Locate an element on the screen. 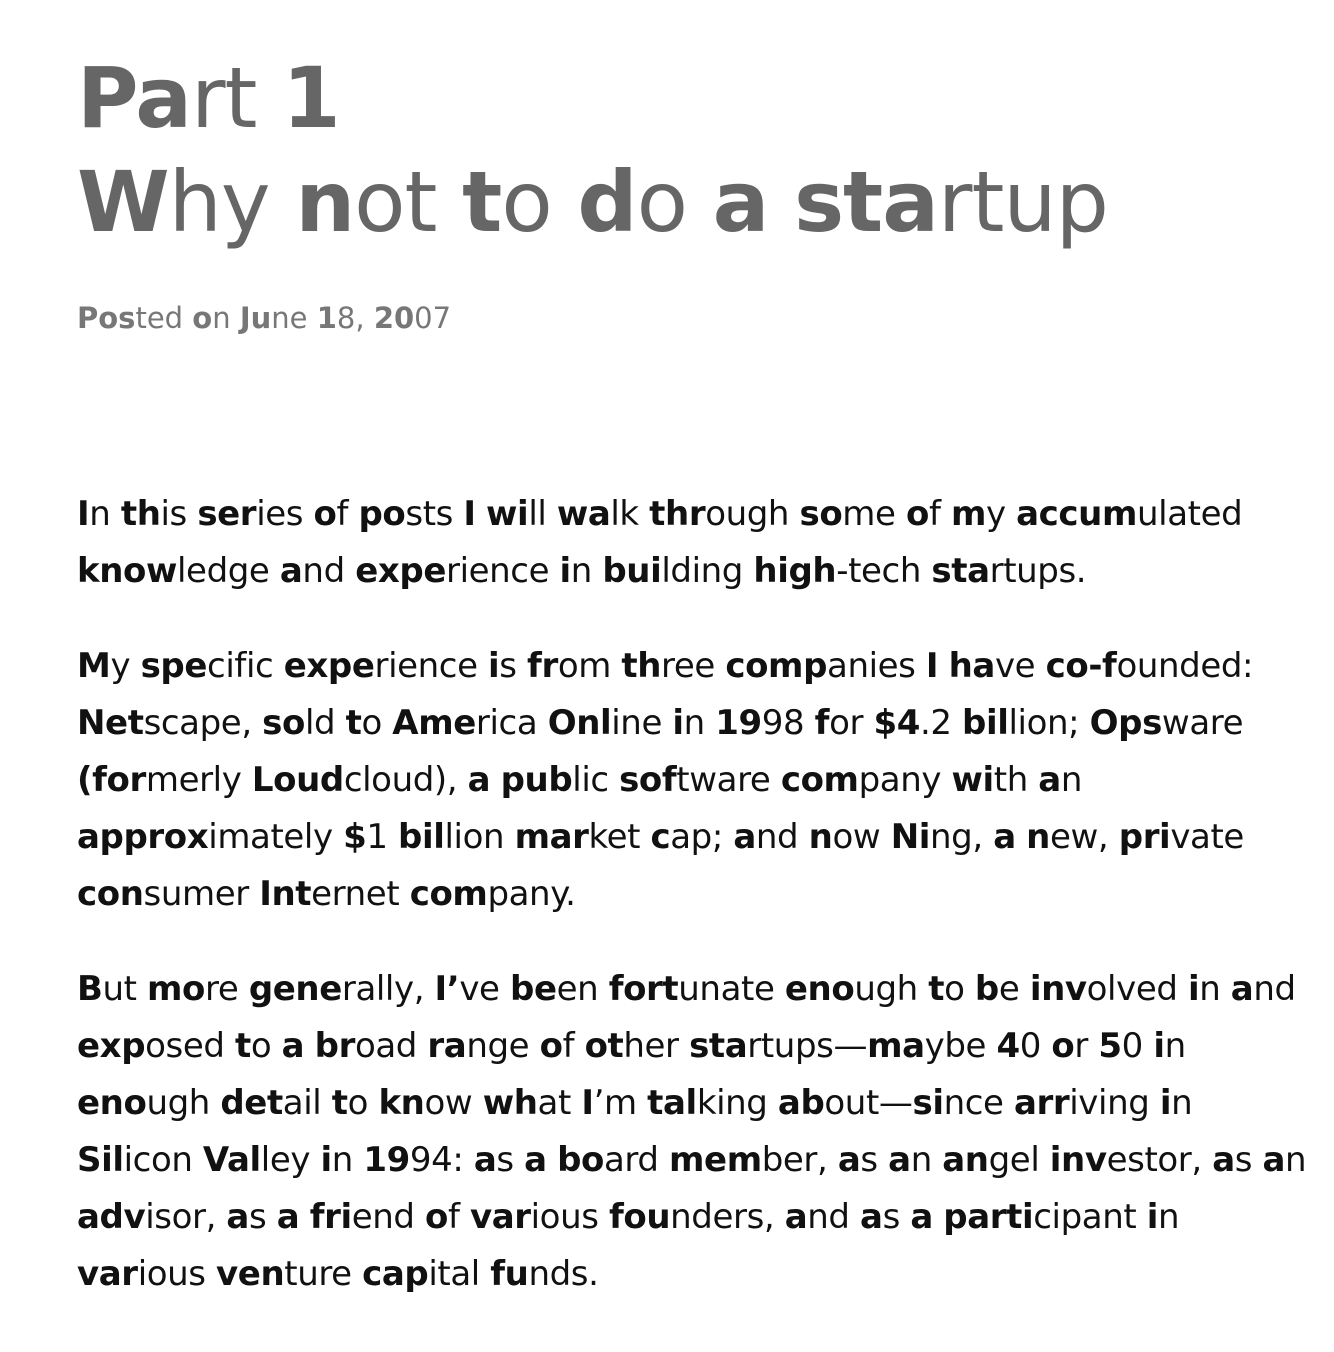 The width and height of the screenshot is (1334, 1352). post-date: Posted on June 18, 2007 is located at coordinates (264, 318).